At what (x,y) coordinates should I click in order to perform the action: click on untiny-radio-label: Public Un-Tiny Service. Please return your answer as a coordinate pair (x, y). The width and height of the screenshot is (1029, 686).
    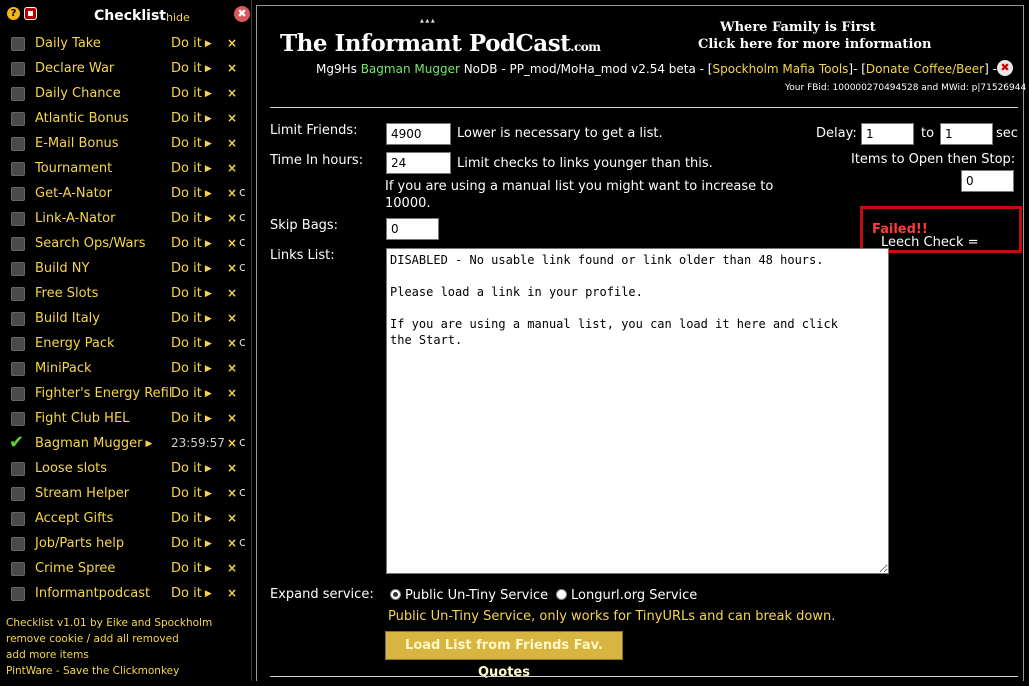
    Looking at the image, I should click on (476, 595).